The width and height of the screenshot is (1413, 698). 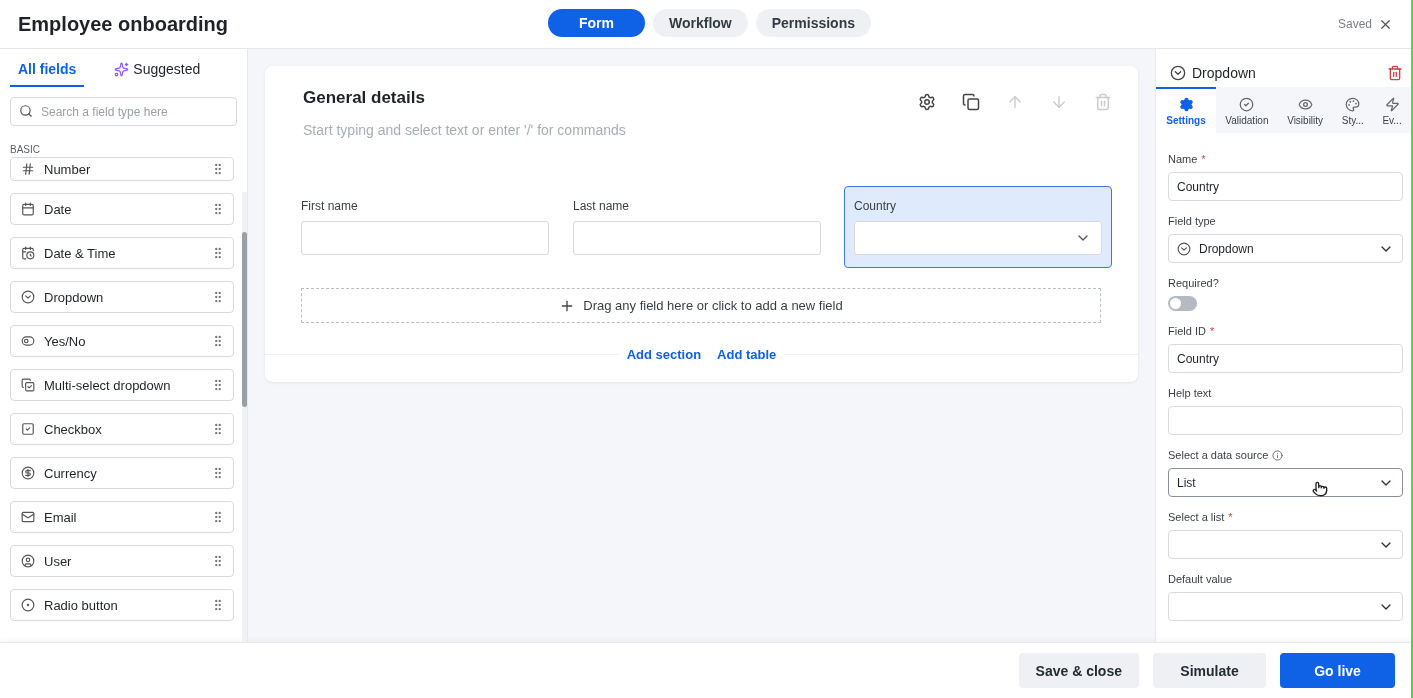 I want to click on property-label: Select a list, so click(x=1196, y=517).